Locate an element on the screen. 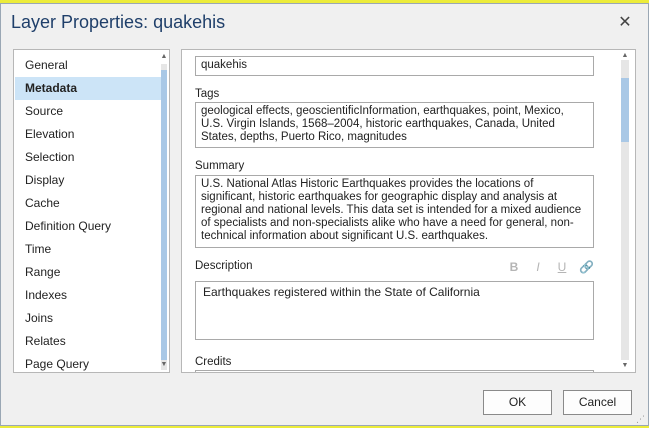 The width and height of the screenshot is (649, 428). nav-item-metadata: Metadata is located at coordinates (88, 88).